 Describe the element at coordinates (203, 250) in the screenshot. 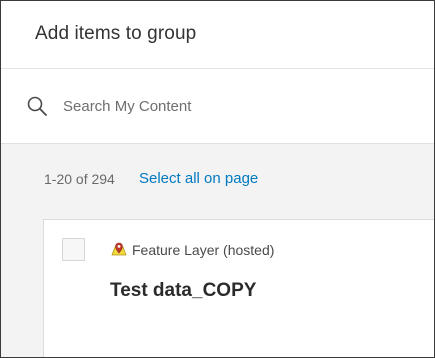

I see `item-type-label: Feature Layer (hosted)` at that location.